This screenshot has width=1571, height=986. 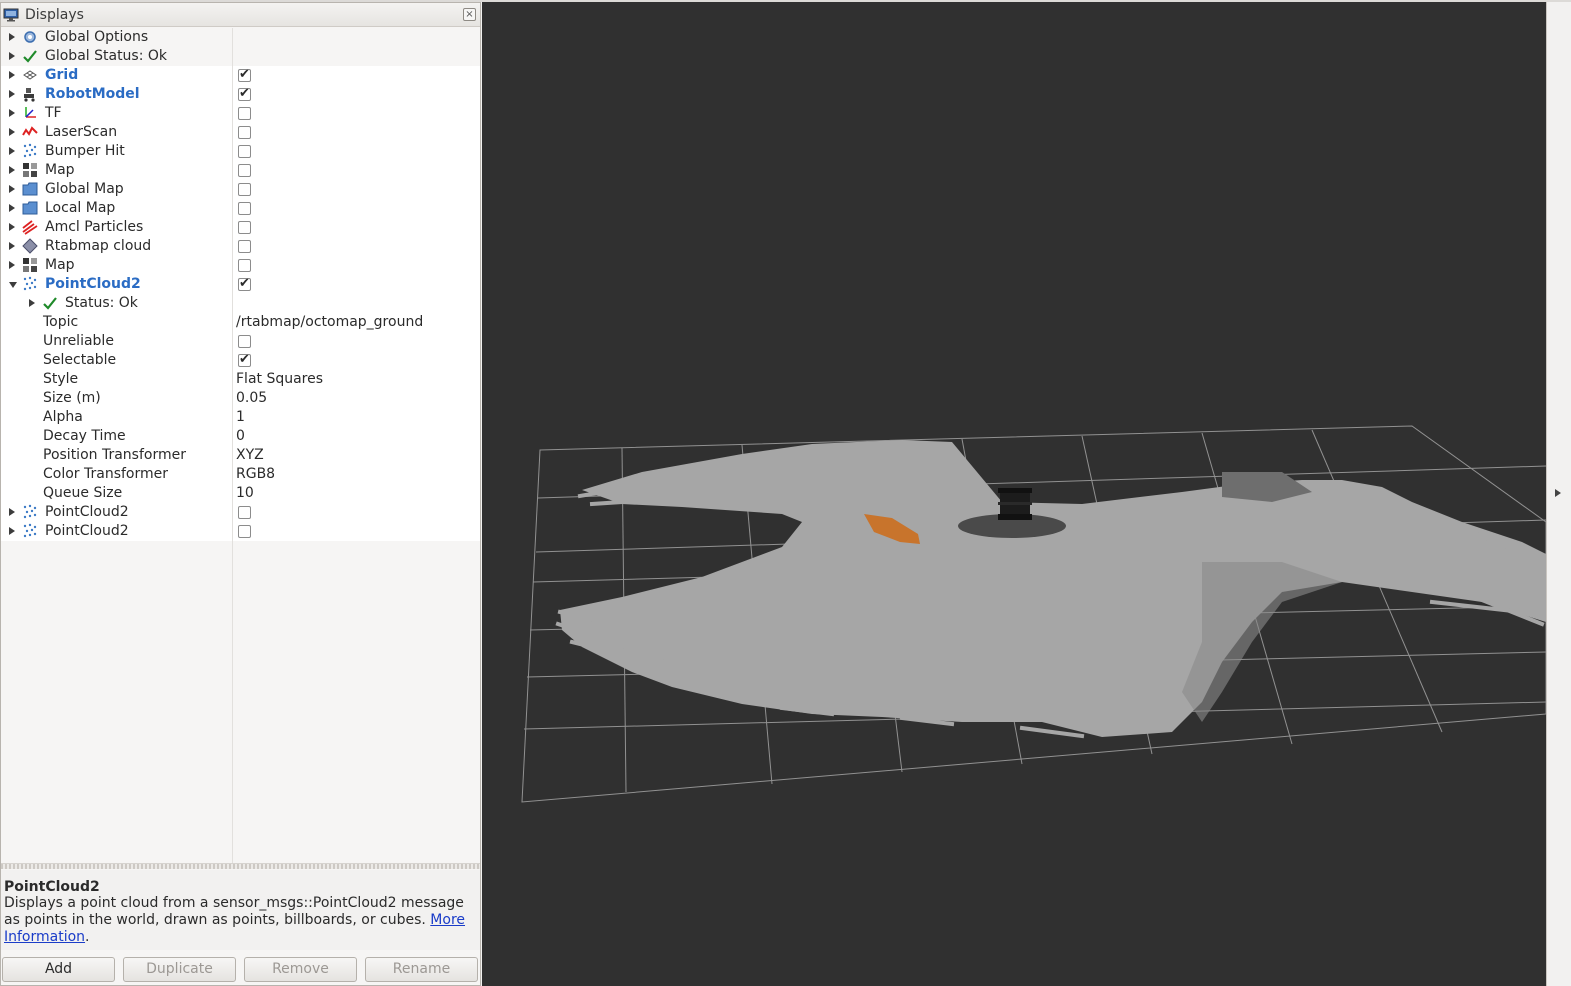 I want to click on robot-icon, so click(x=30, y=94).